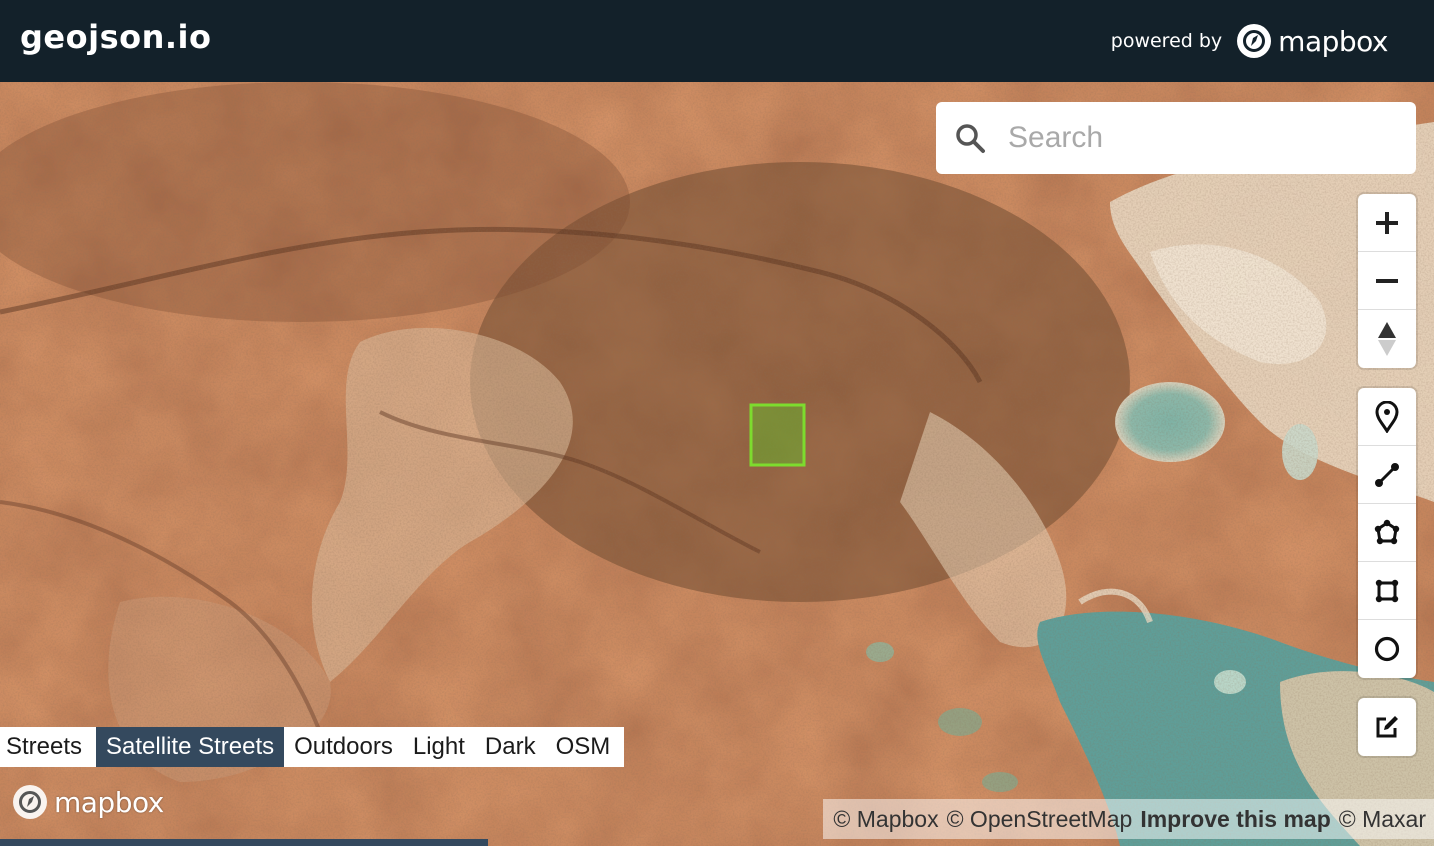 The image size is (1434, 846). I want to click on search-icon, so click(970, 138).